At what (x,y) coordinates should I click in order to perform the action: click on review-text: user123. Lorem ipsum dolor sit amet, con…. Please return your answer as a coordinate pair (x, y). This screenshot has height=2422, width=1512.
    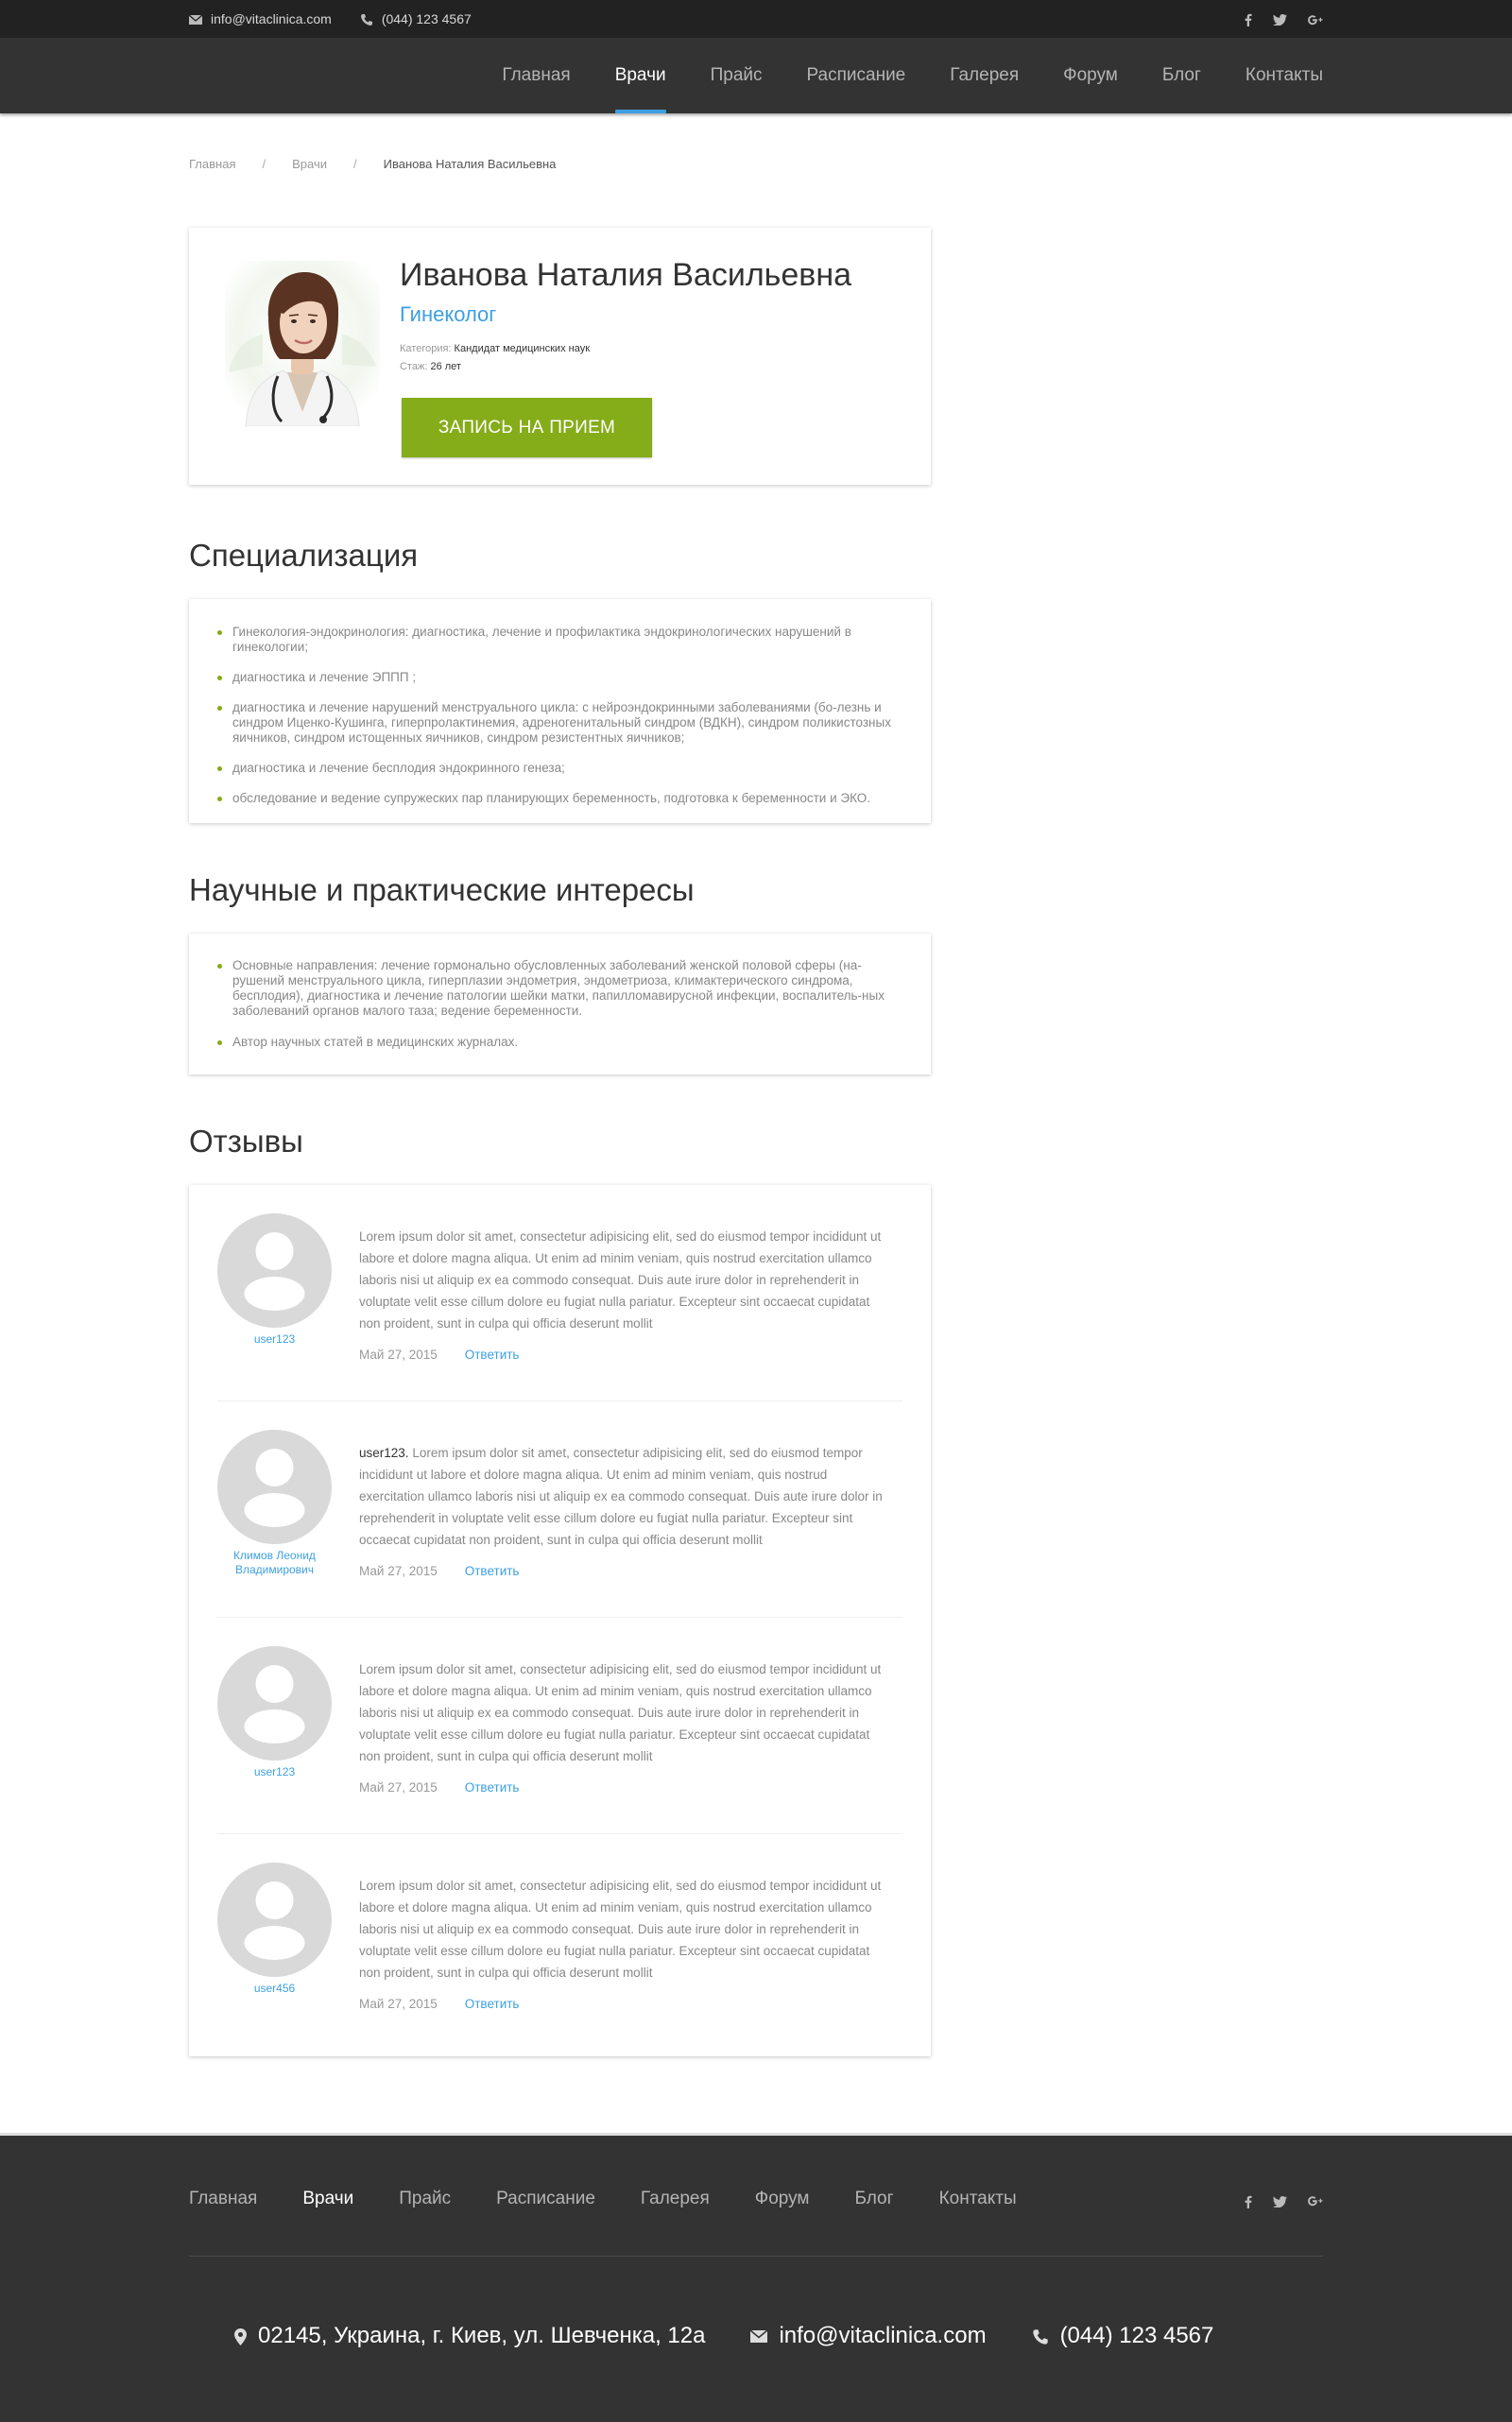
    Looking at the image, I should click on (626, 1496).